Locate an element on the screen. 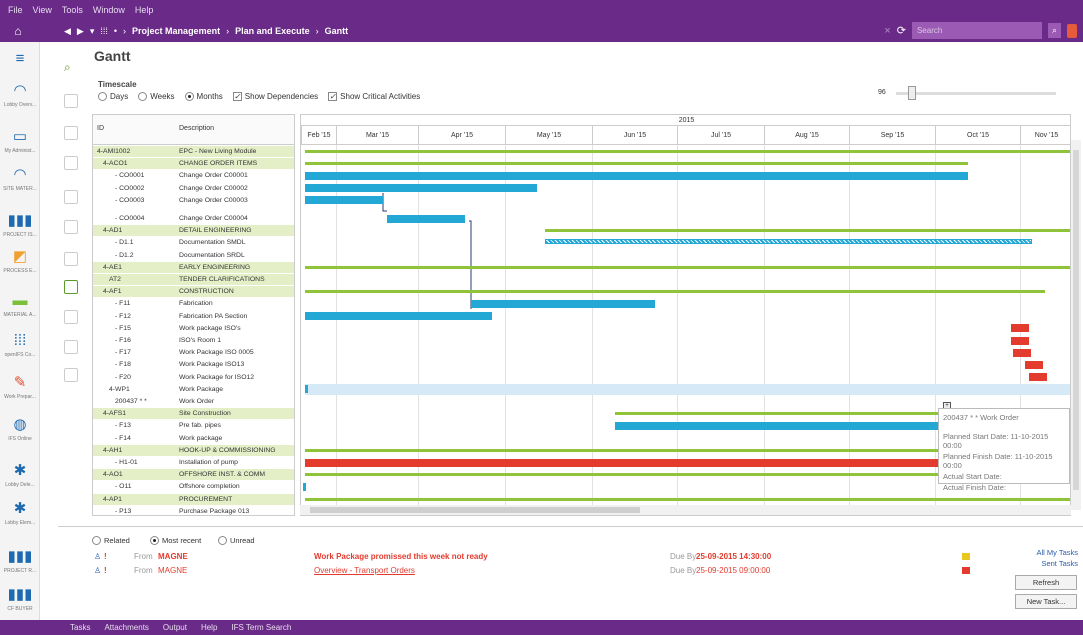 The height and width of the screenshot is (635, 1083). table-row: 4-AE1 EARLY ENGINEERING is located at coordinates (193, 267).